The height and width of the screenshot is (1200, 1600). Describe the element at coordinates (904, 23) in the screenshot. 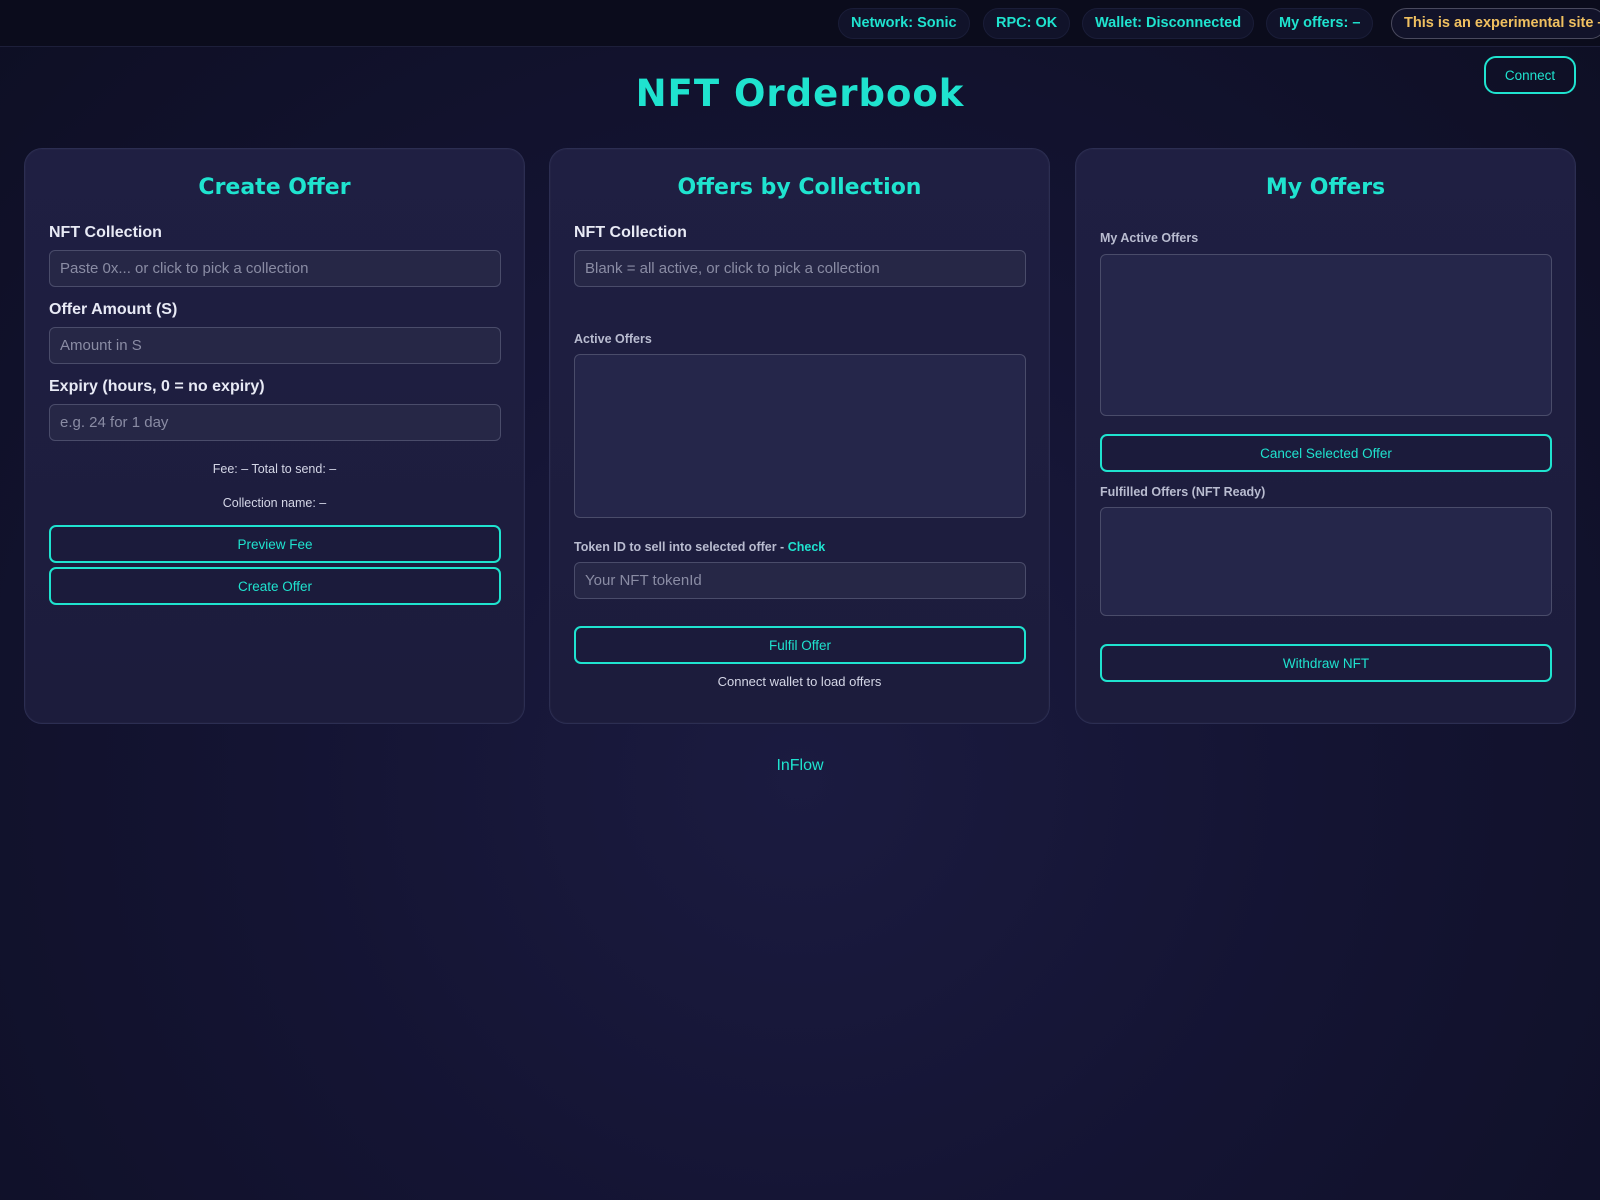

I see `network-status: Network: Sonic` at that location.